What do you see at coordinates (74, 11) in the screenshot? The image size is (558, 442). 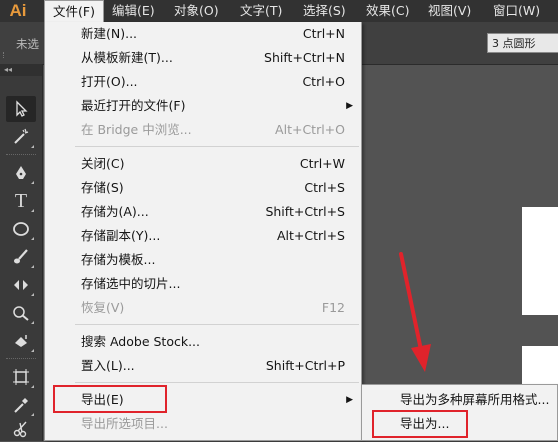 I see `menu-file: 文件(F)` at bounding box center [74, 11].